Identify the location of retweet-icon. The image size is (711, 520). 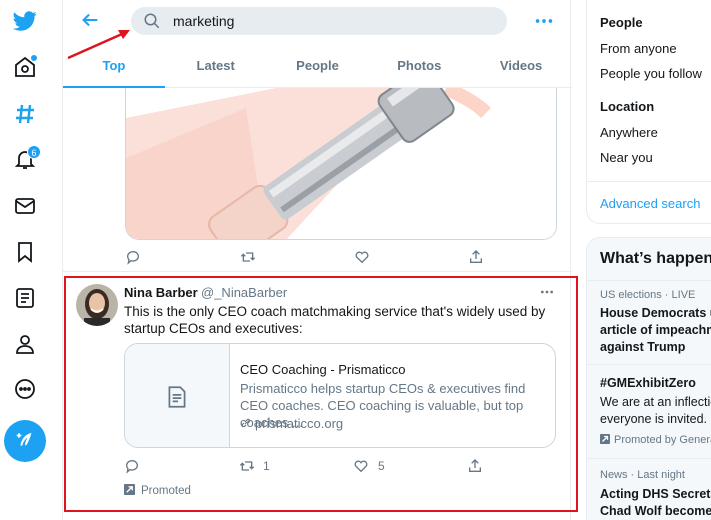
(247, 466).